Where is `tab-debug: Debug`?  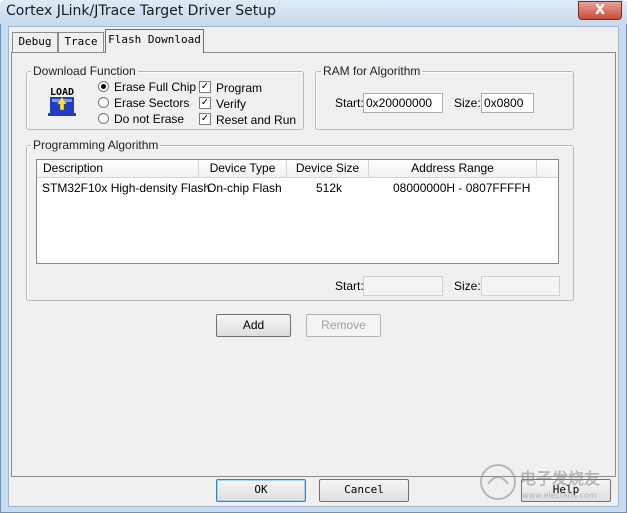
tab-debug: Debug is located at coordinates (35, 42).